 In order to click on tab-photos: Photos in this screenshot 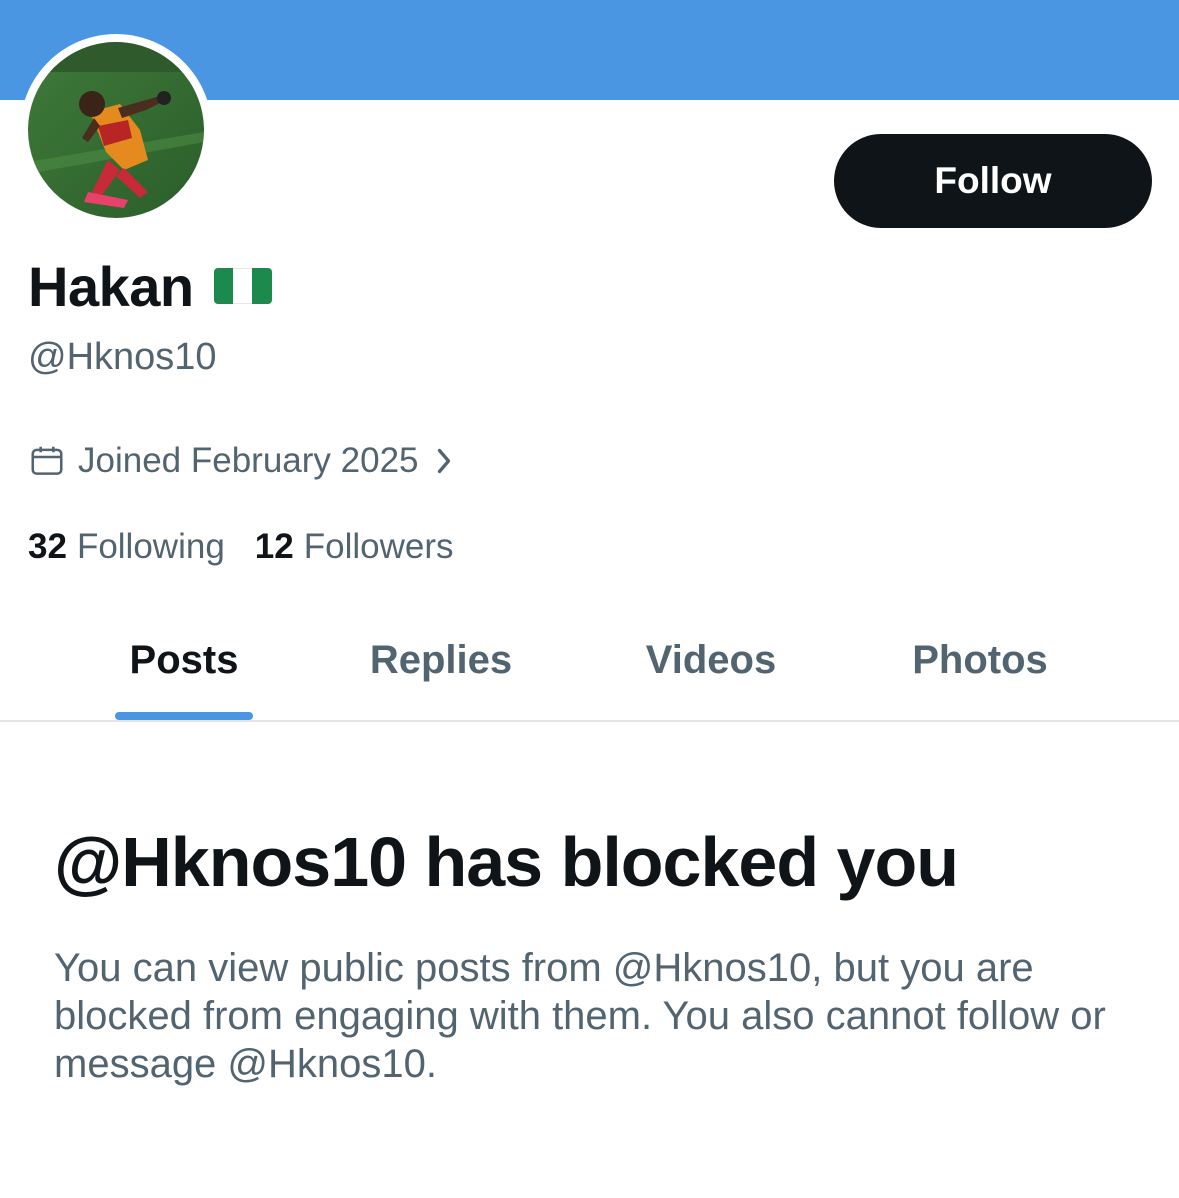, I will do `click(980, 660)`.